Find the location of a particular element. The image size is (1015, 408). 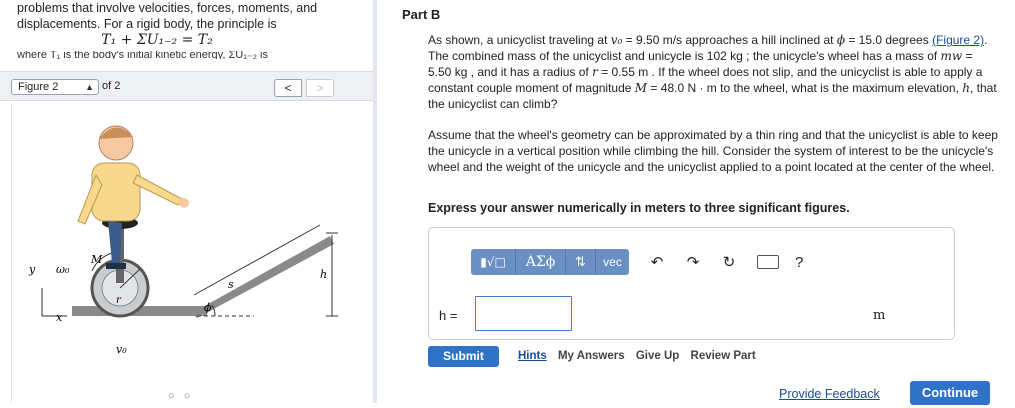

my-answers-link: My Answers is located at coordinates (591, 356).